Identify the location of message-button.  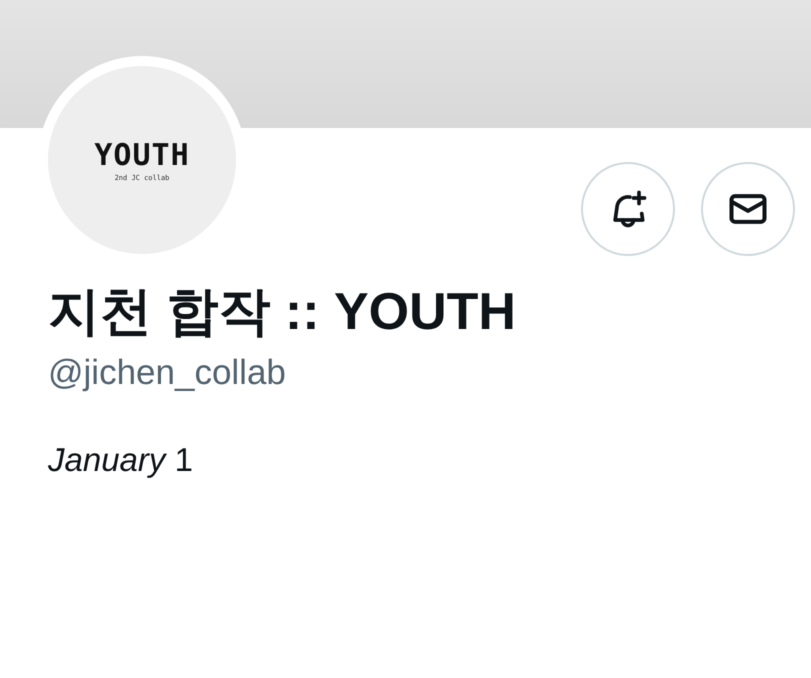
(748, 209).